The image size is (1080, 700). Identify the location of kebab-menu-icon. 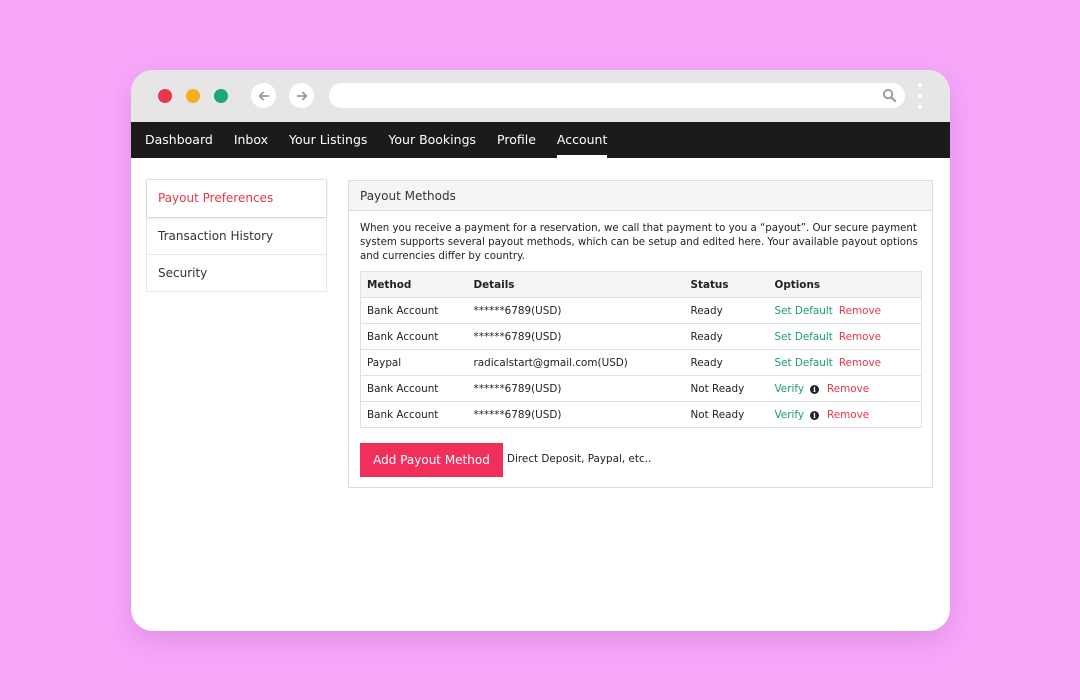
(920, 96).